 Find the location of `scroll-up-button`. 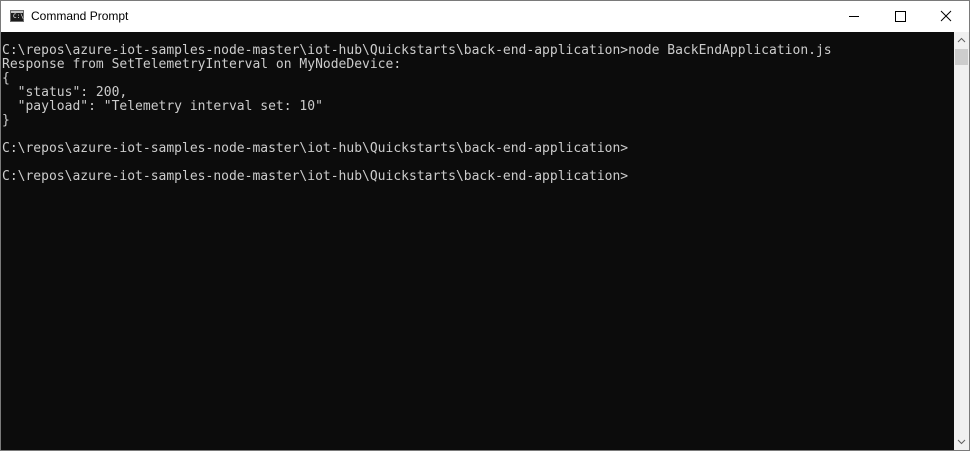

scroll-up-button is located at coordinates (961, 40).